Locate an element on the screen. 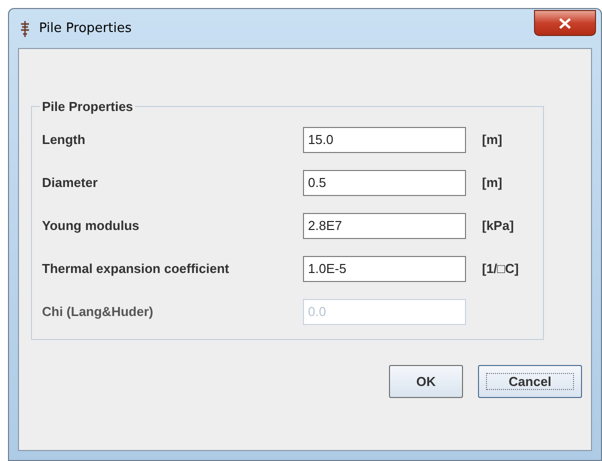 The height and width of the screenshot is (461, 602). close-button is located at coordinates (565, 23).